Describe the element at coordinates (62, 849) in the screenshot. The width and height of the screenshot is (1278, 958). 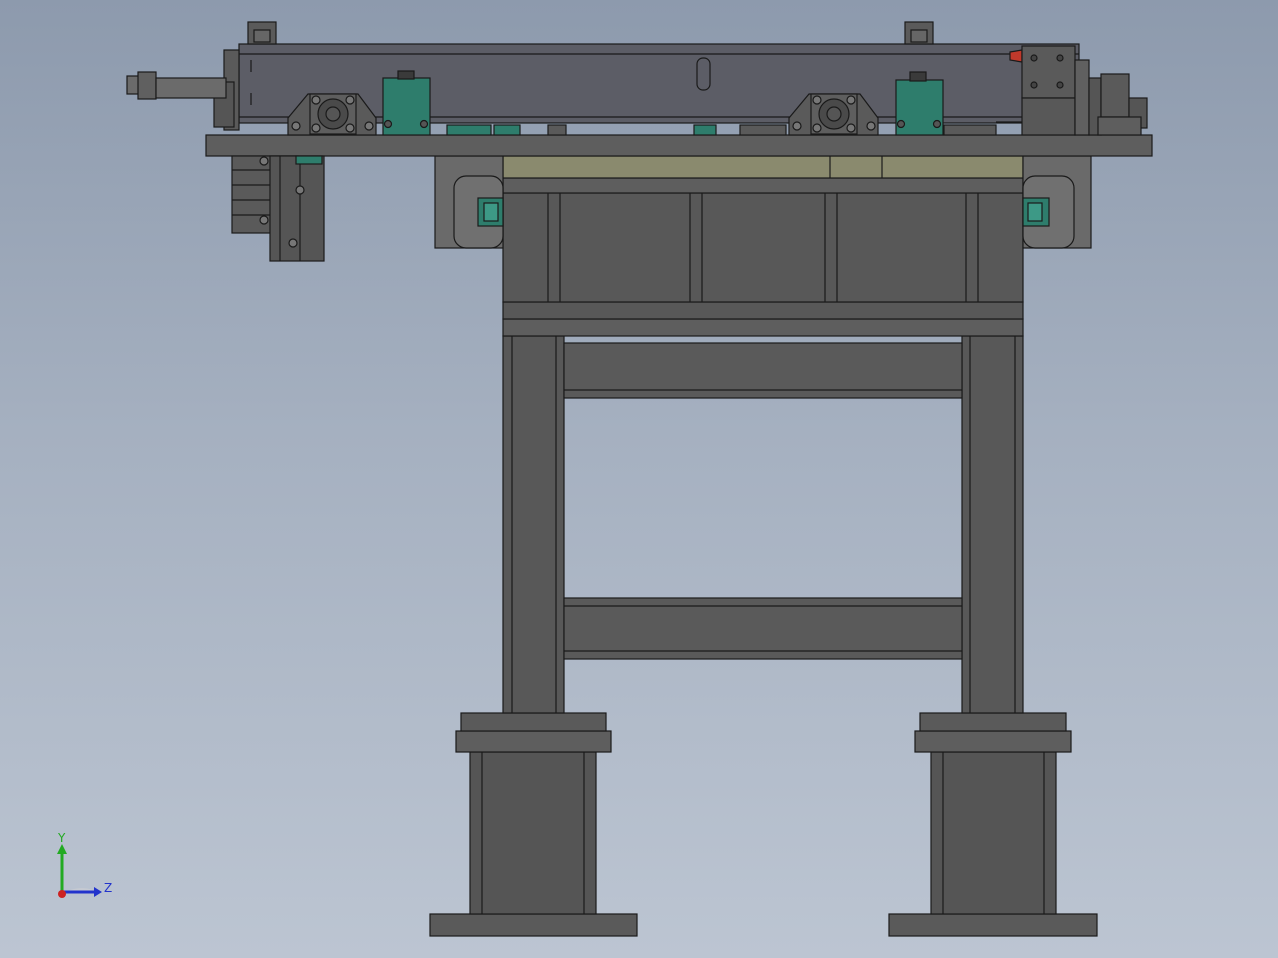
I see `y-axis-arrowhead` at that location.